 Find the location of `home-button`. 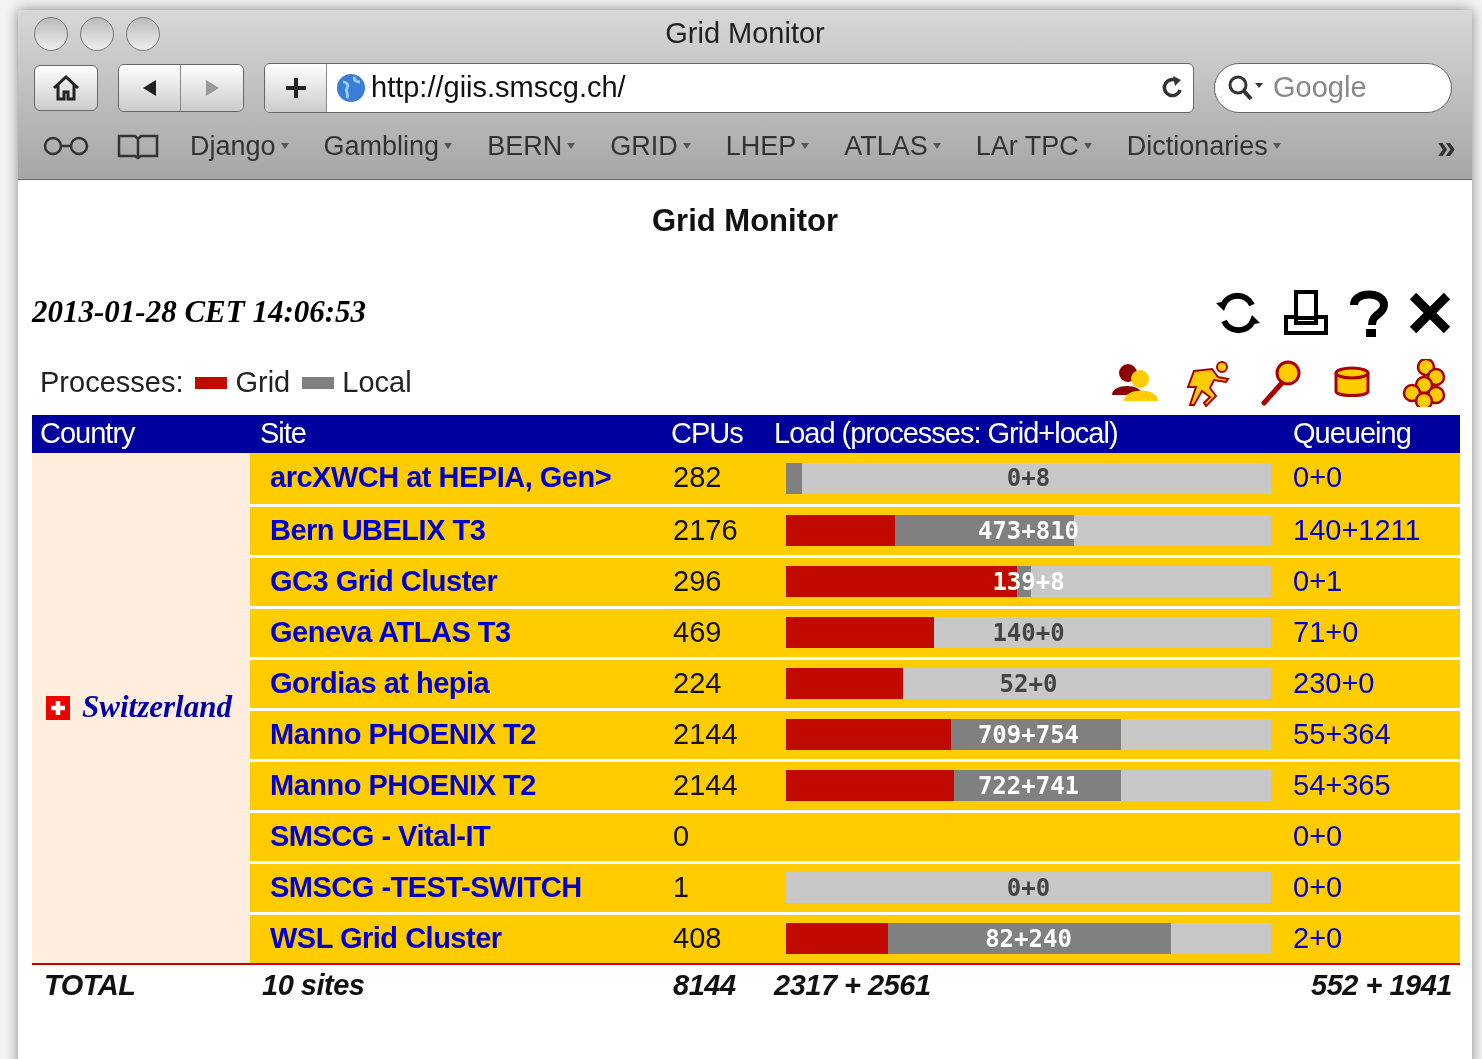

home-button is located at coordinates (66, 88).